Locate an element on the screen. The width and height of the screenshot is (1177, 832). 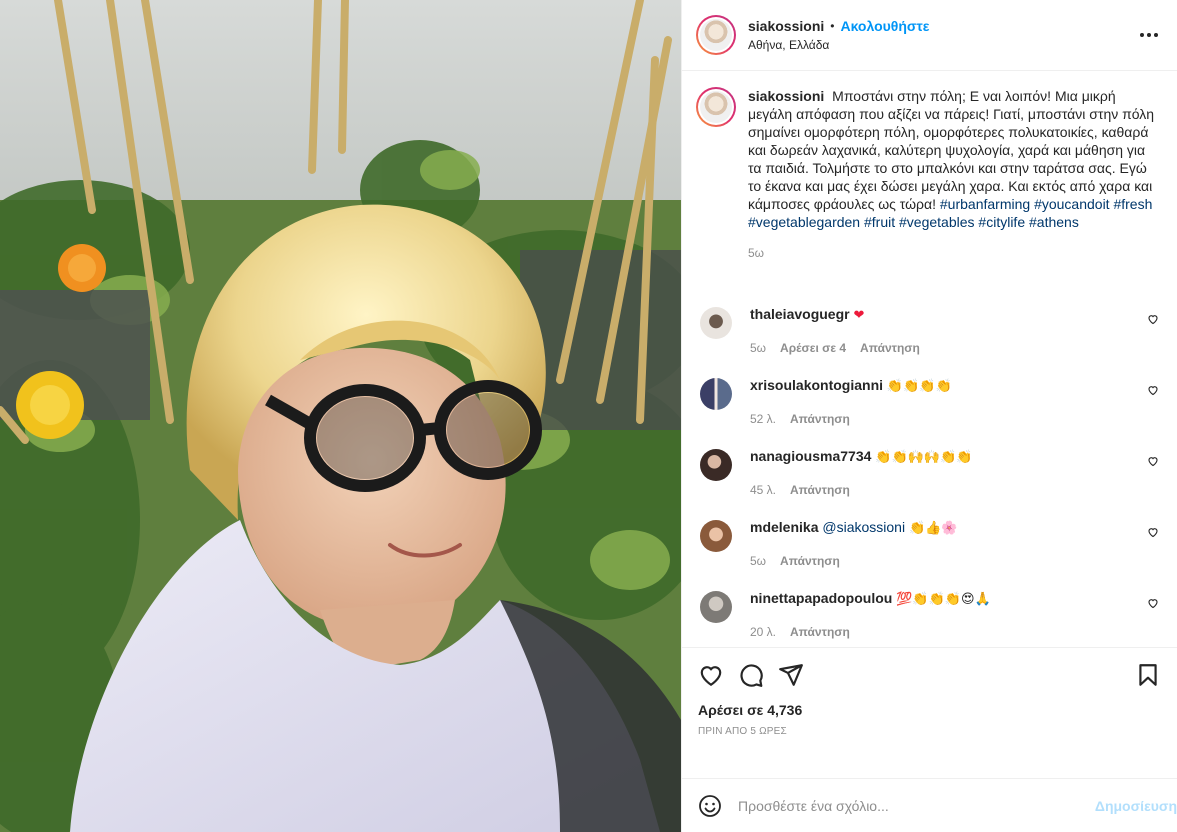
post-header: siakossioni • Ακολουθήστε Αθήνα, Ελλάδα is located at coordinates (929, 35).